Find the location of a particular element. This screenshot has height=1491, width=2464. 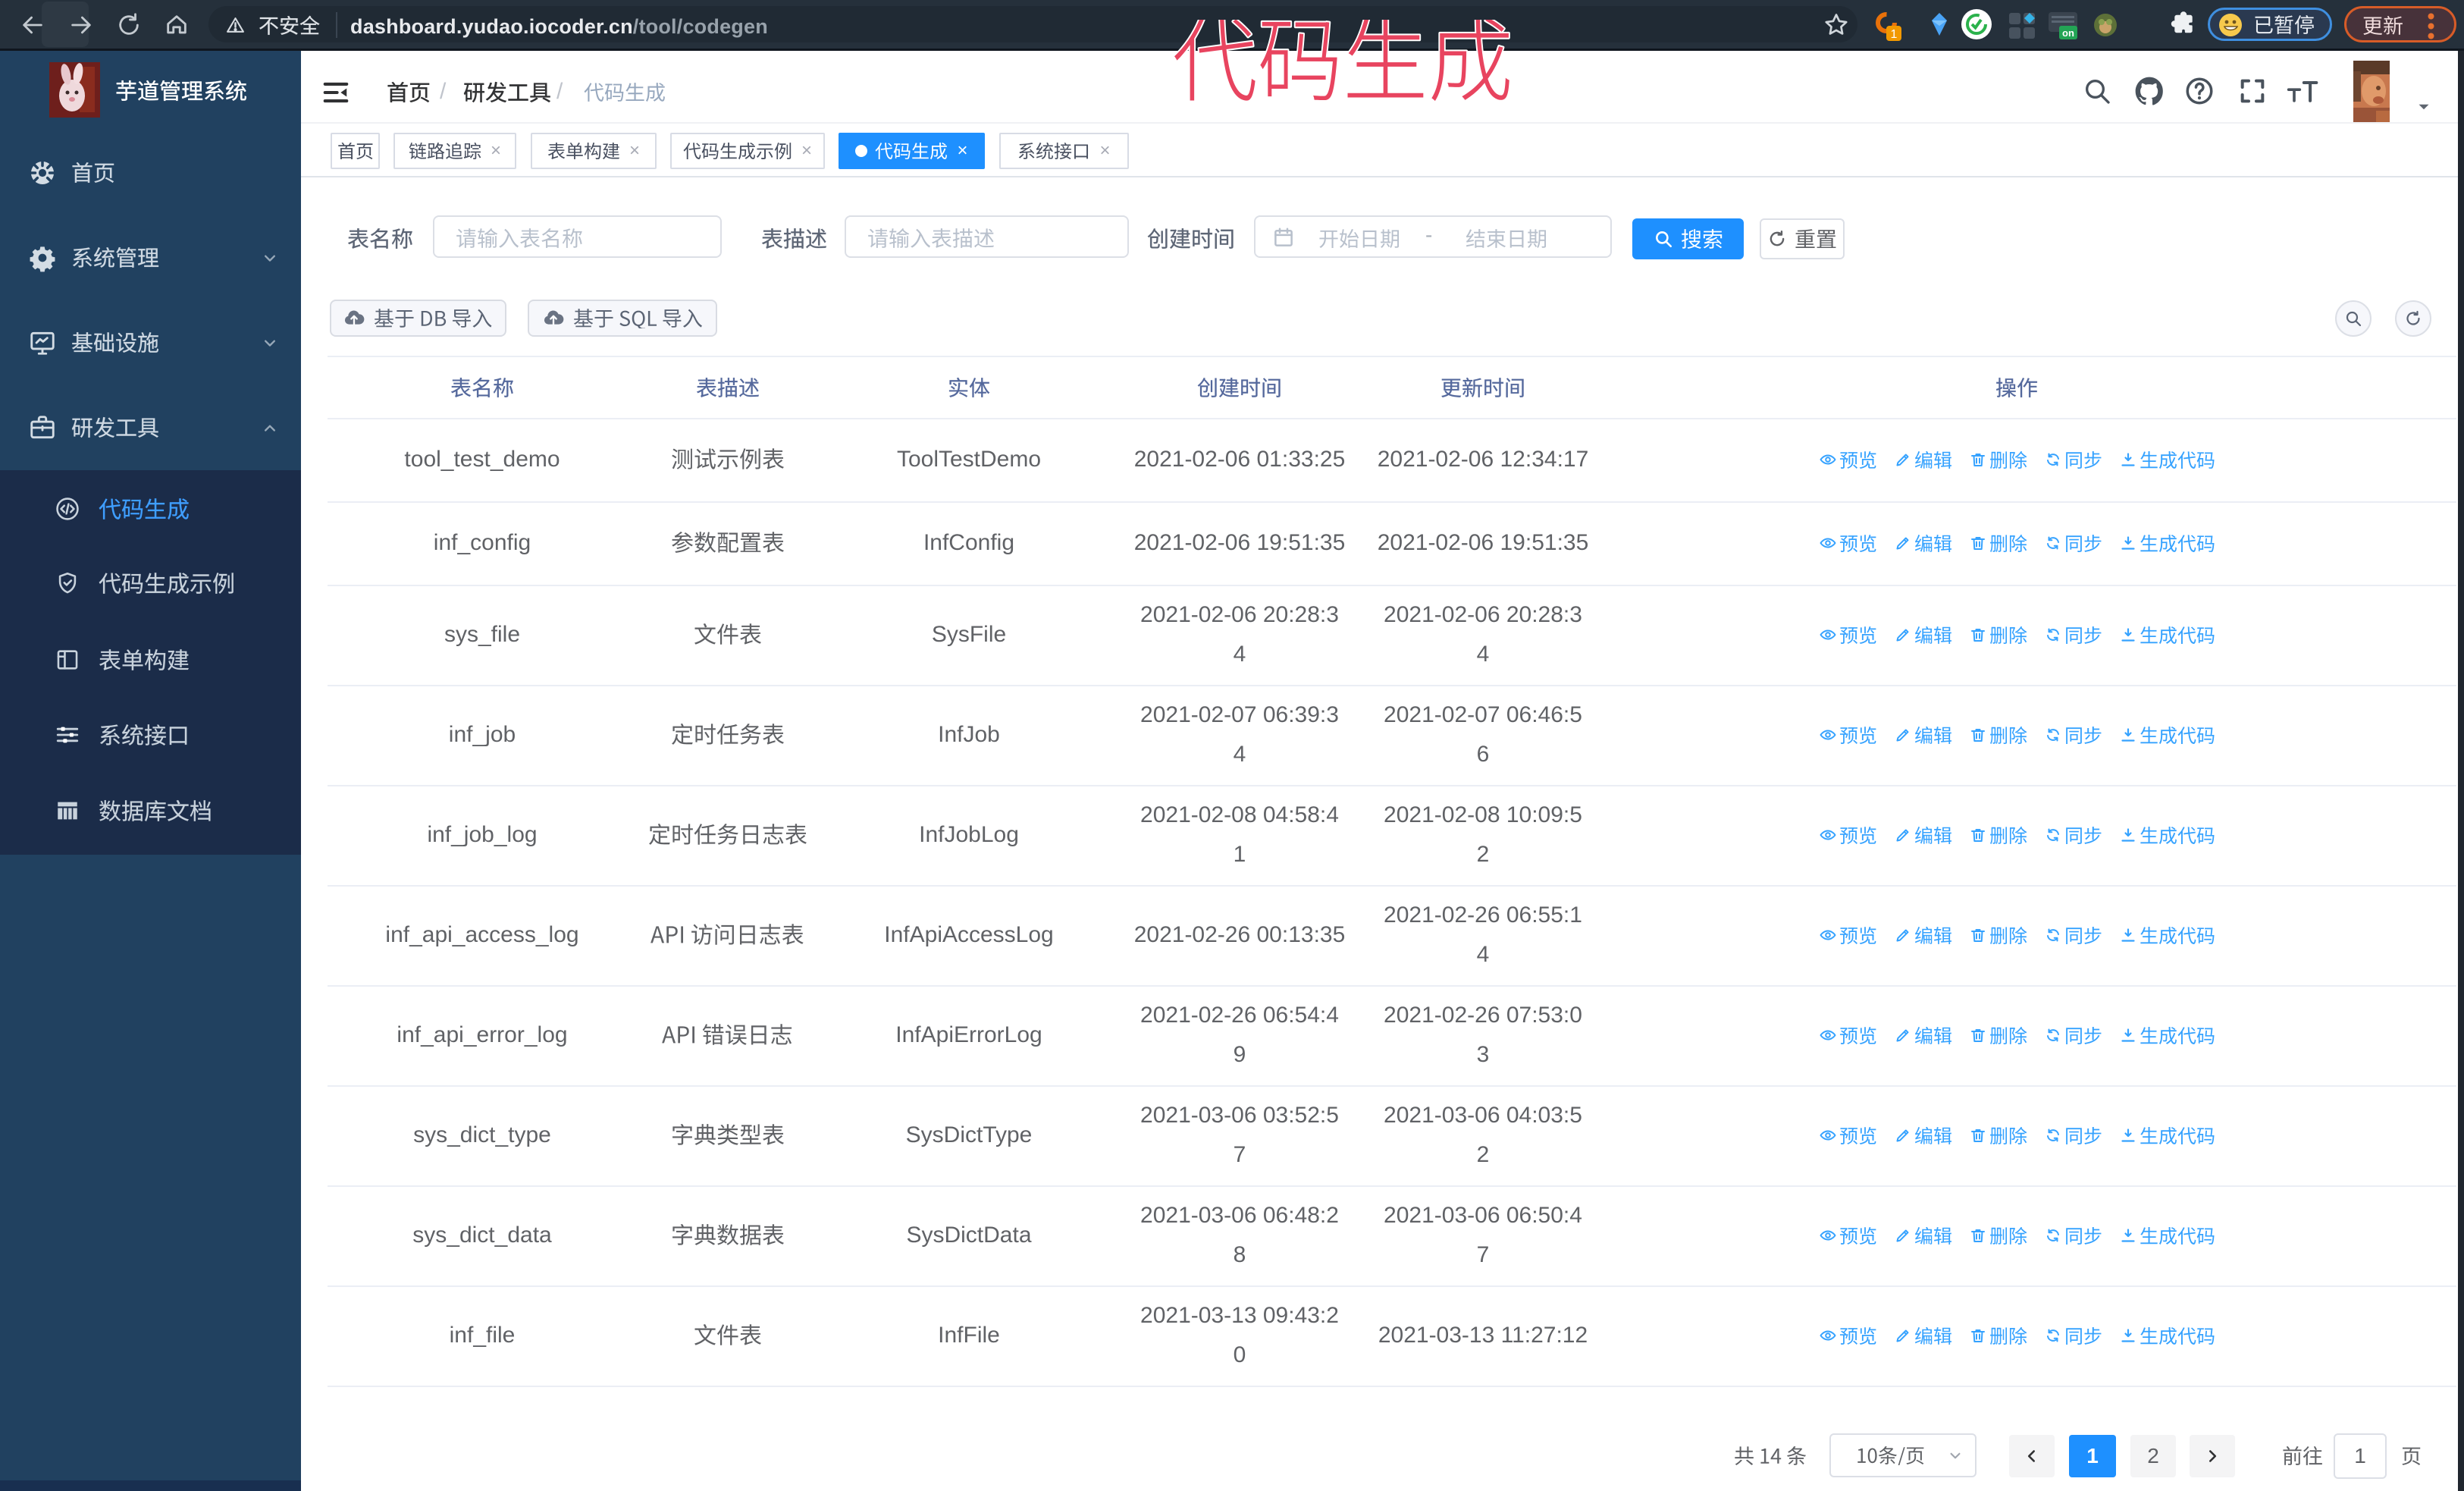

svg-text: on is located at coordinates (2068, 33).